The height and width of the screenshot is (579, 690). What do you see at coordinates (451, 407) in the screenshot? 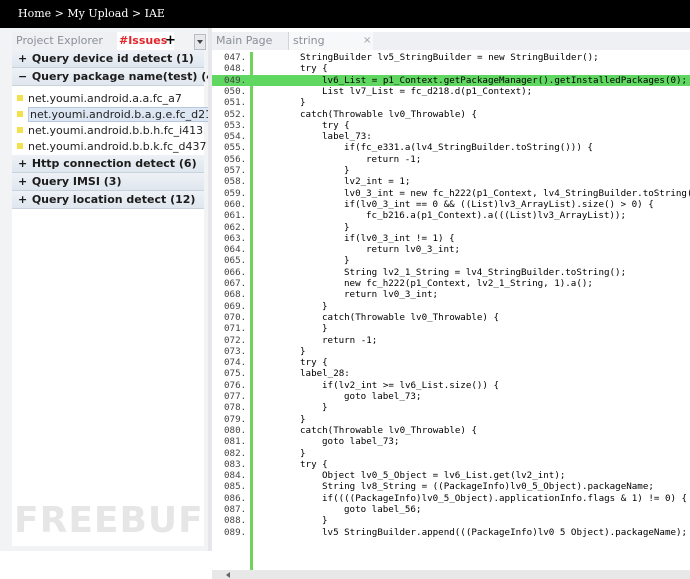
I see `code-line: 078.}` at bounding box center [451, 407].